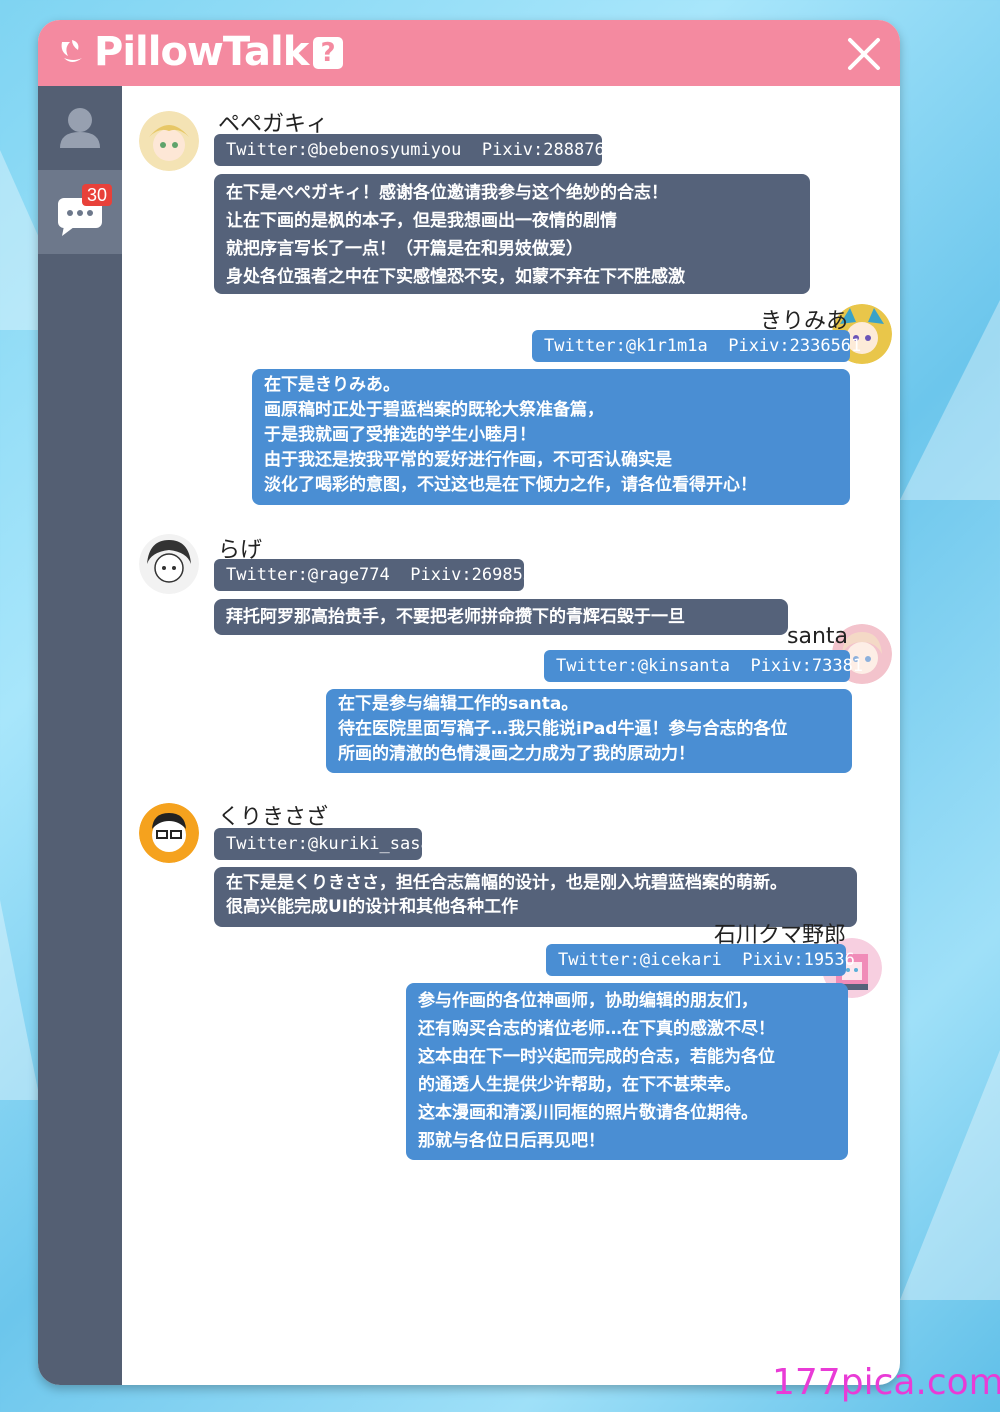 The height and width of the screenshot is (1412, 1000). Describe the element at coordinates (596, 1057) in the screenshot. I see `message-line: 这本由在下一时兴起而完成的合志，若能为各位` at that location.